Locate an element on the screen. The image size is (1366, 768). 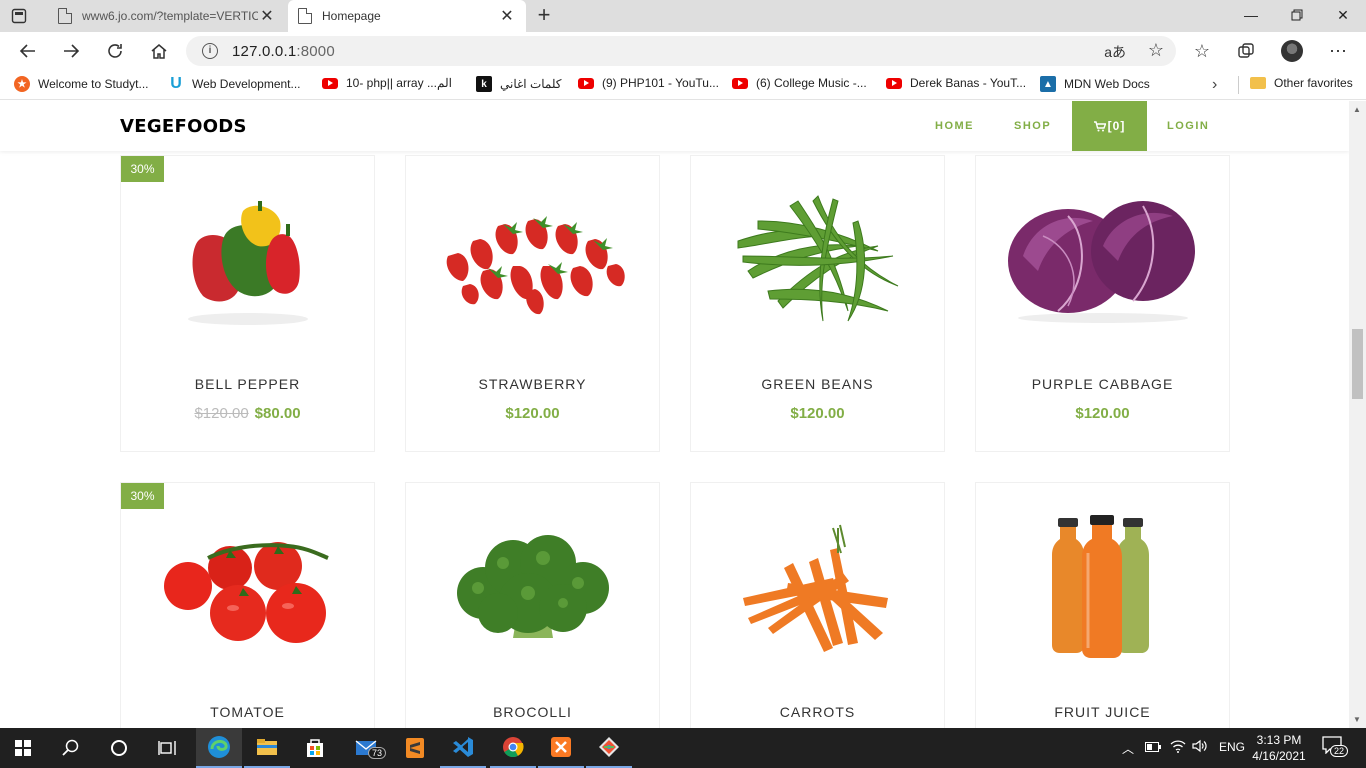
start-icon is located at coordinates (23, 748).